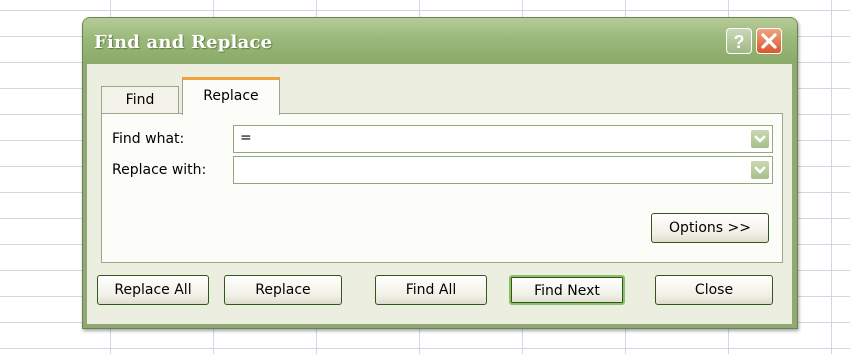 Image resolution: width=850 pixels, height=354 pixels. Describe the element at coordinates (148, 139) in the screenshot. I see `find-what-label: Find what:` at that location.